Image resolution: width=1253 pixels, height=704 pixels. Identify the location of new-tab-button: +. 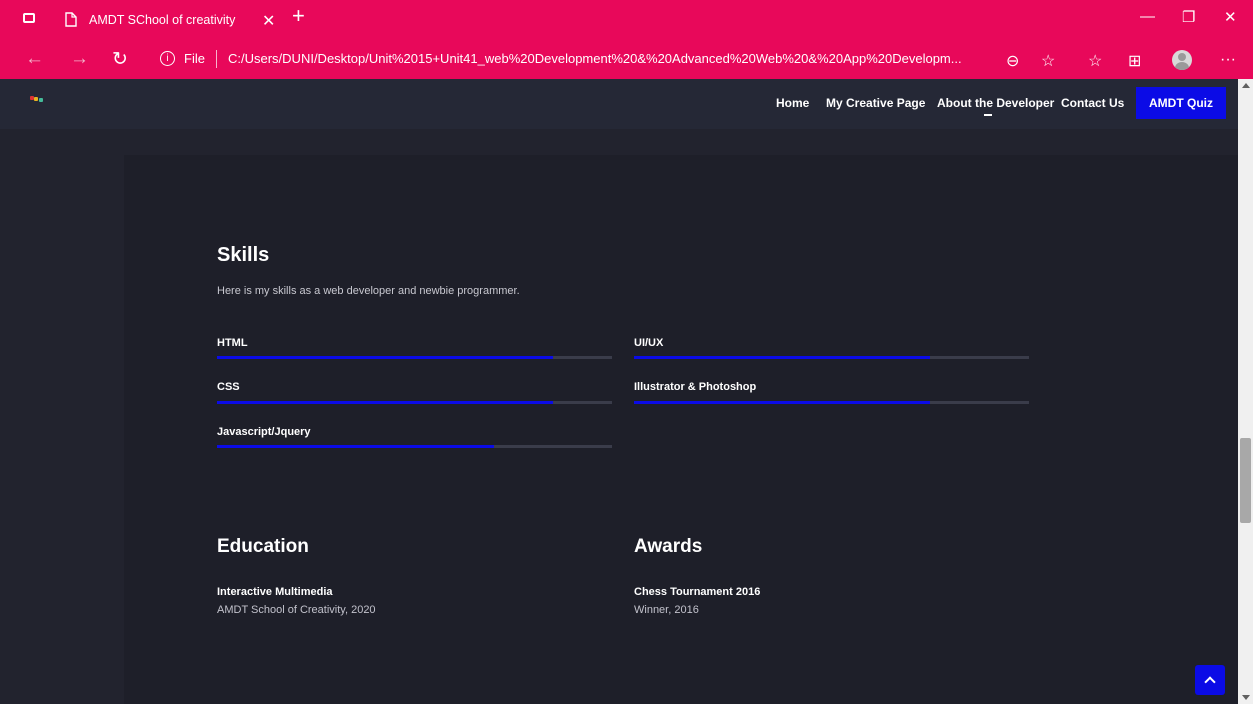
(298, 16).